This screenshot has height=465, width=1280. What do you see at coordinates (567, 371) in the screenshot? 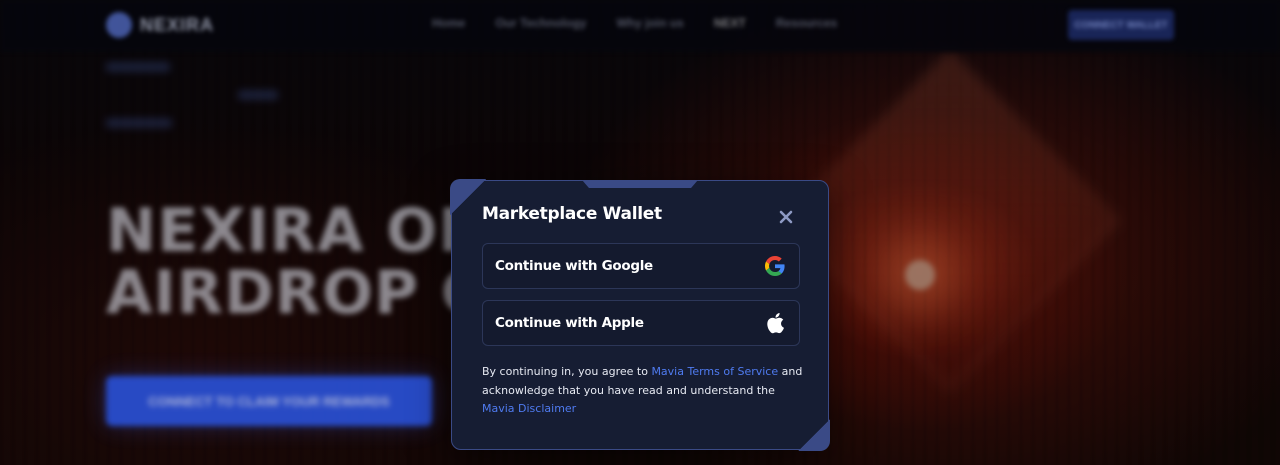
I see `legal-text-part1: By continuing in, you agree to` at bounding box center [567, 371].